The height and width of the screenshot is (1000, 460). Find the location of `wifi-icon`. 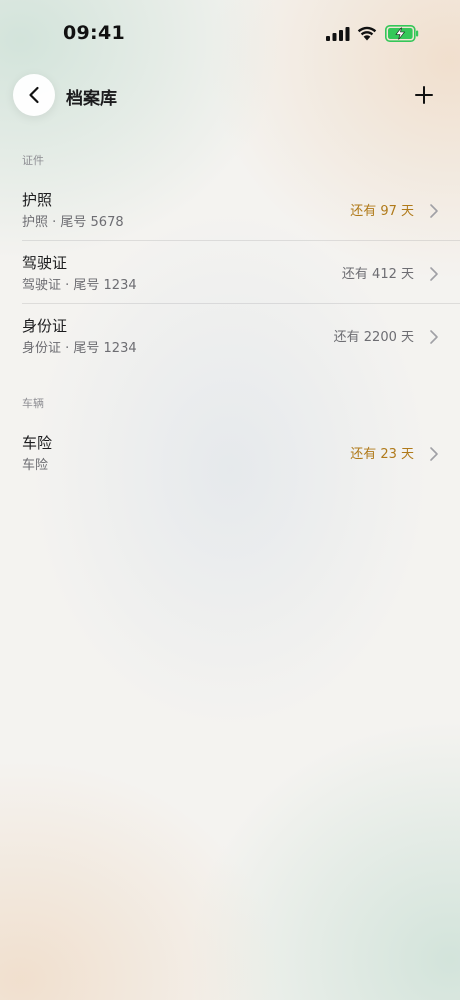

wifi-icon is located at coordinates (367, 33).